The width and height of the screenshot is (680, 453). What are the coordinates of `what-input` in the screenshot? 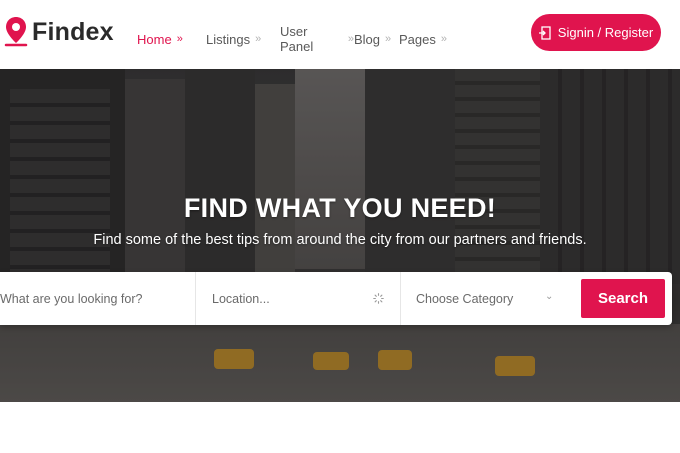 It's located at (95, 298).